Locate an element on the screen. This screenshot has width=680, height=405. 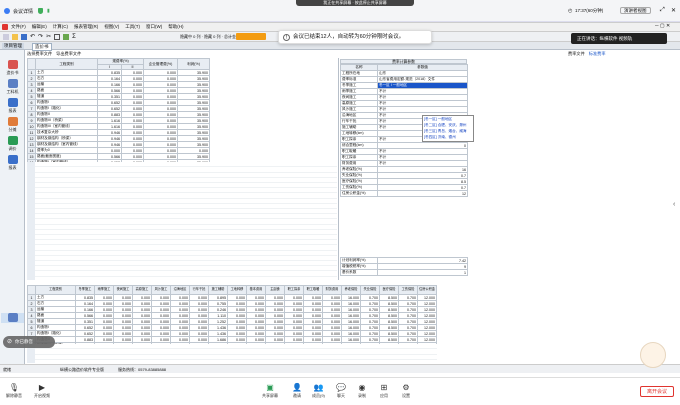
tab-project: 项目管理 is located at coordinates (13, 46).